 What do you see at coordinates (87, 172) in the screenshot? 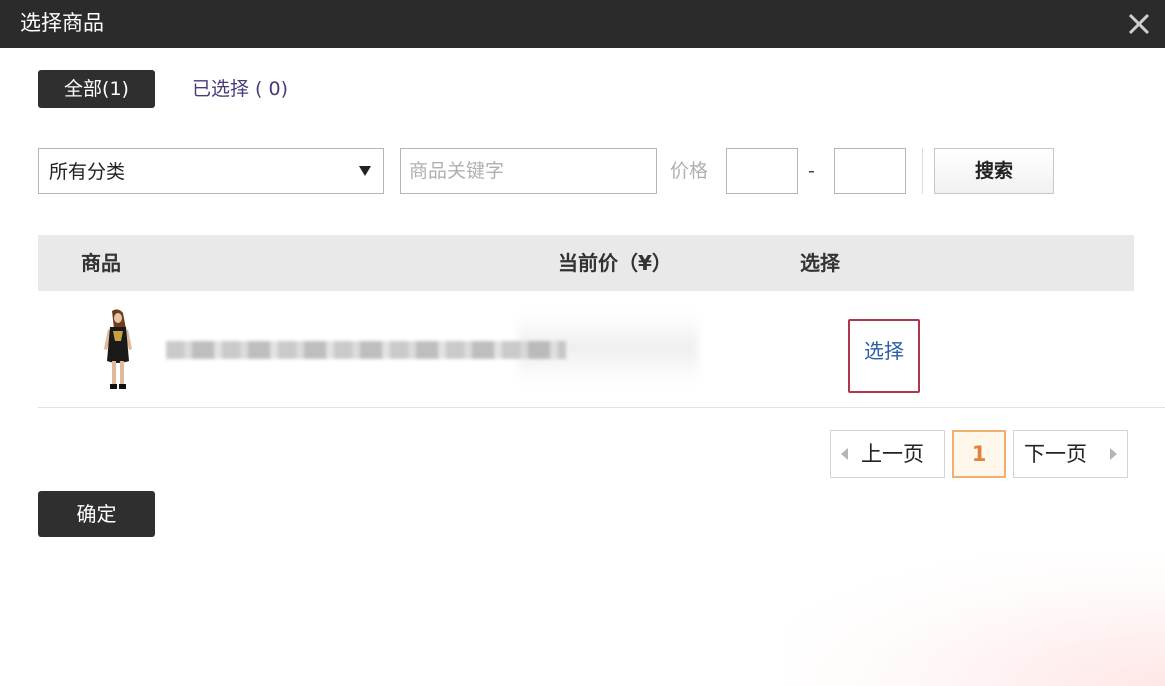
I see `category-select-value: 所有分类` at bounding box center [87, 172].